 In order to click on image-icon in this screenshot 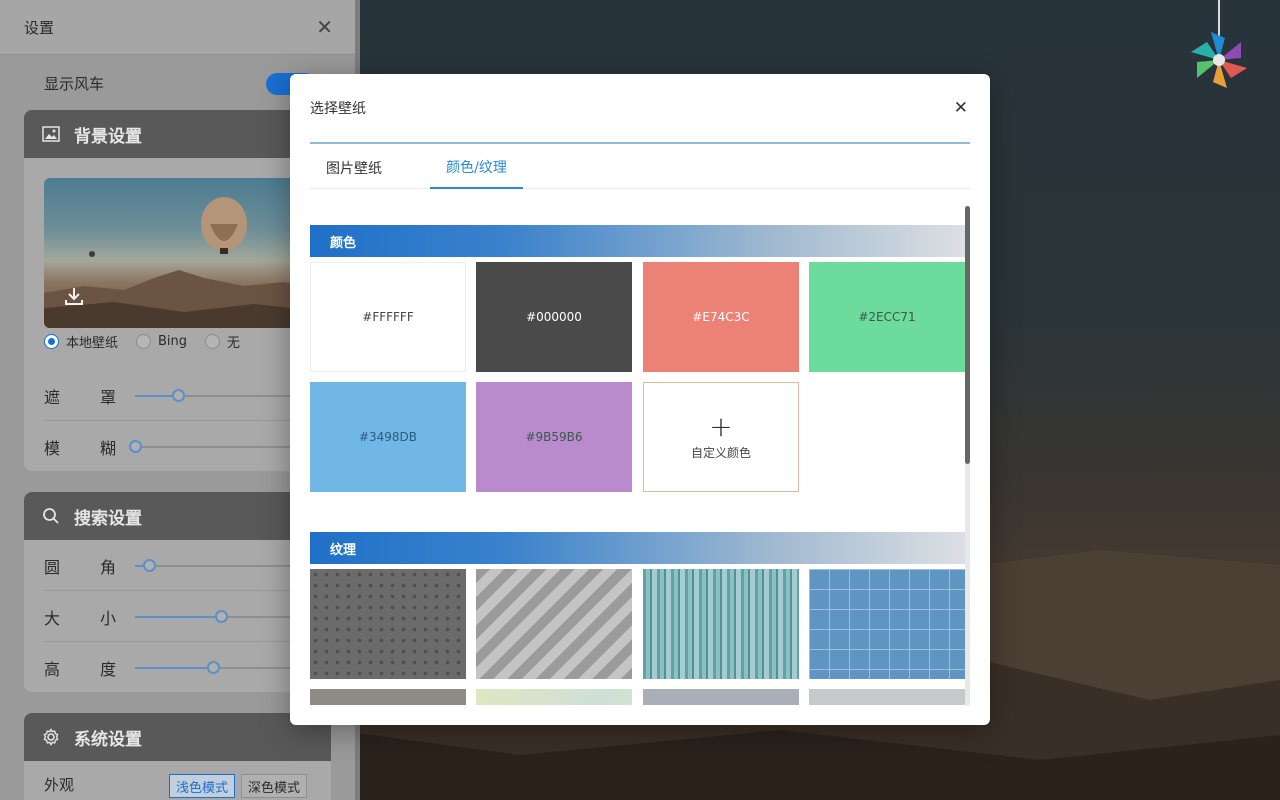, I will do `click(51, 134)`.